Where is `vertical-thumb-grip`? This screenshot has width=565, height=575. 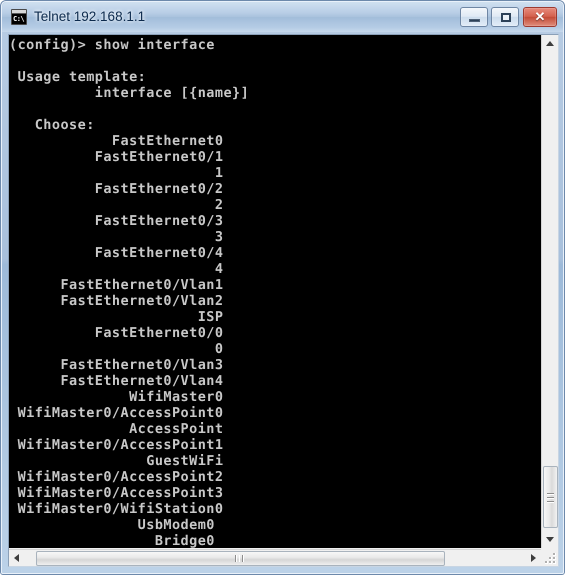 vertical-thumb-grip is located at coordinates (550, 498).